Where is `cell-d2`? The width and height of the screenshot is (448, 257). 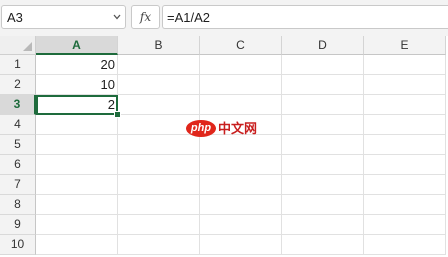 cell-d2 is located at coordinates (323, 85).